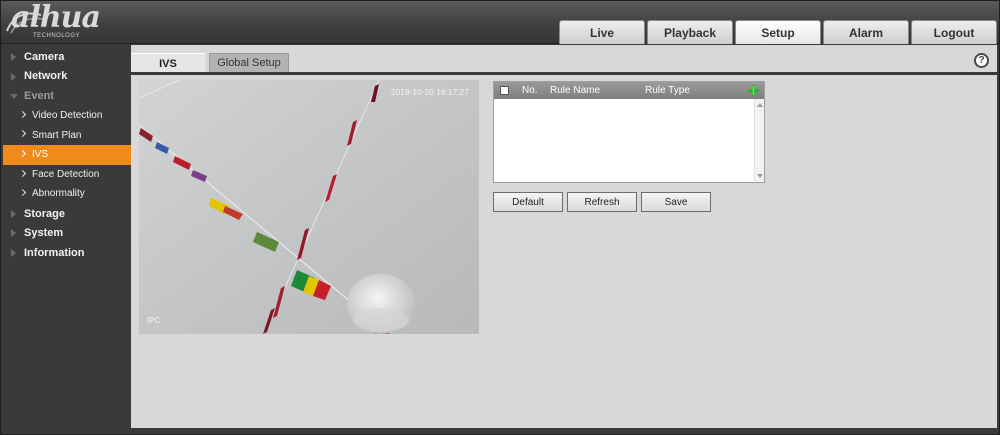 The image size is (1000, 435). Describe the element at coordinates (575, 90) in the screenshot. I see `column-header-rule-name: Rule Name` at that location.